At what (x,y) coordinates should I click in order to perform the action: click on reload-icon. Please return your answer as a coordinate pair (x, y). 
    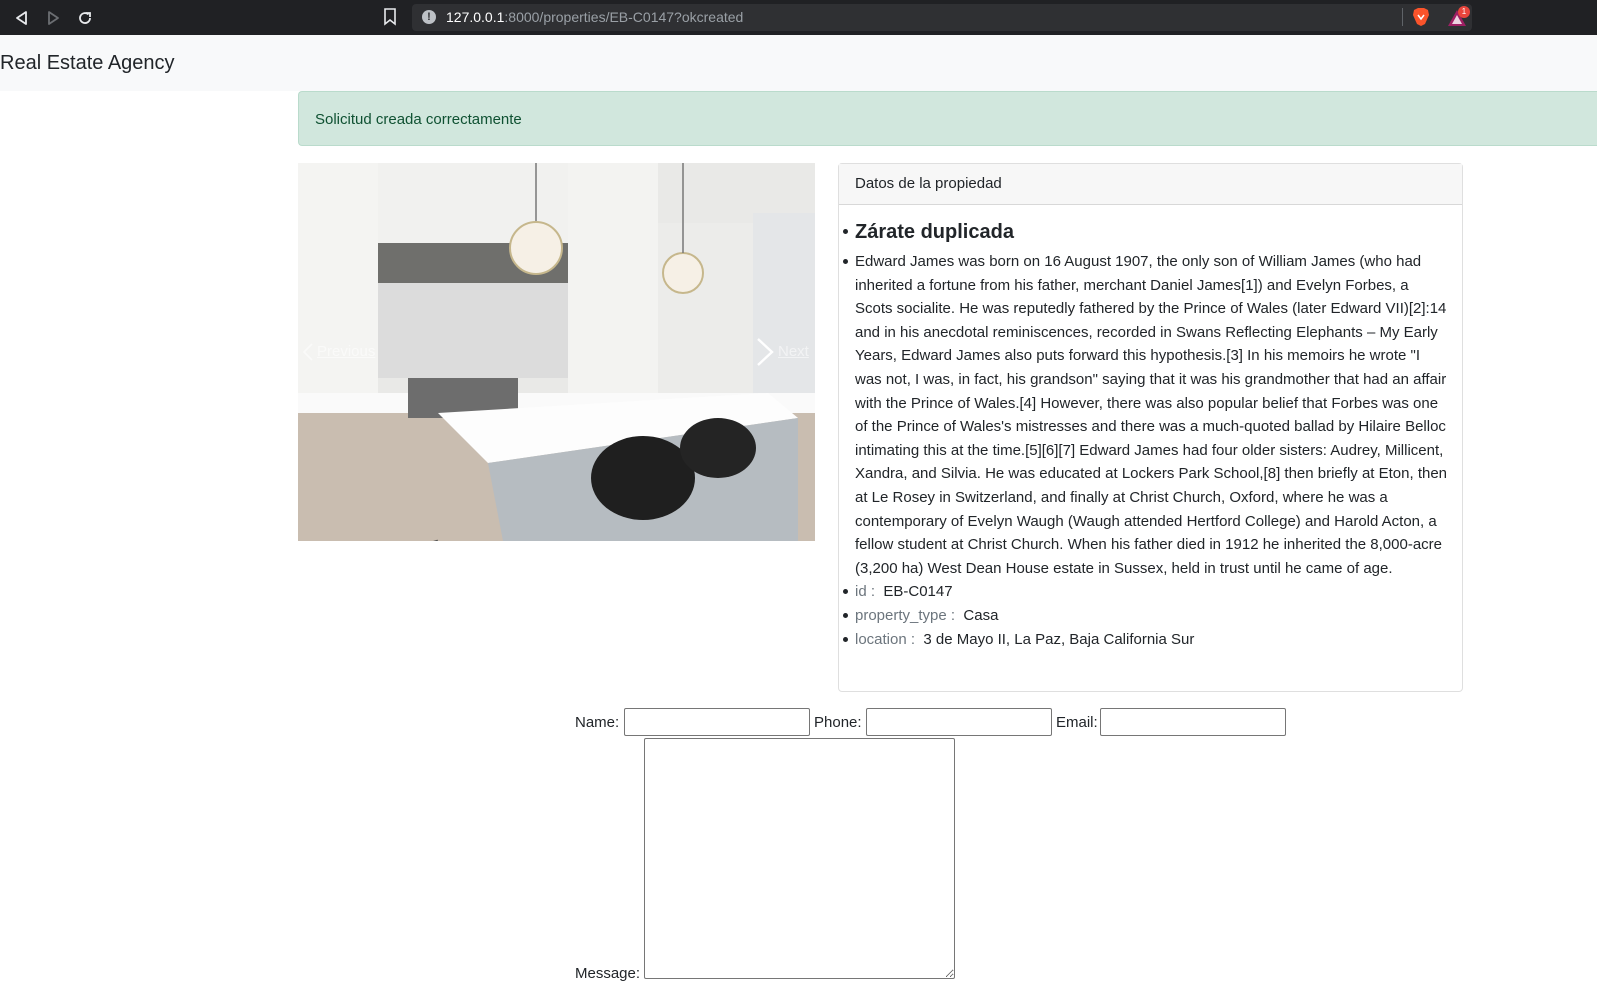
    Looking at the image, I should click on (85, 18).